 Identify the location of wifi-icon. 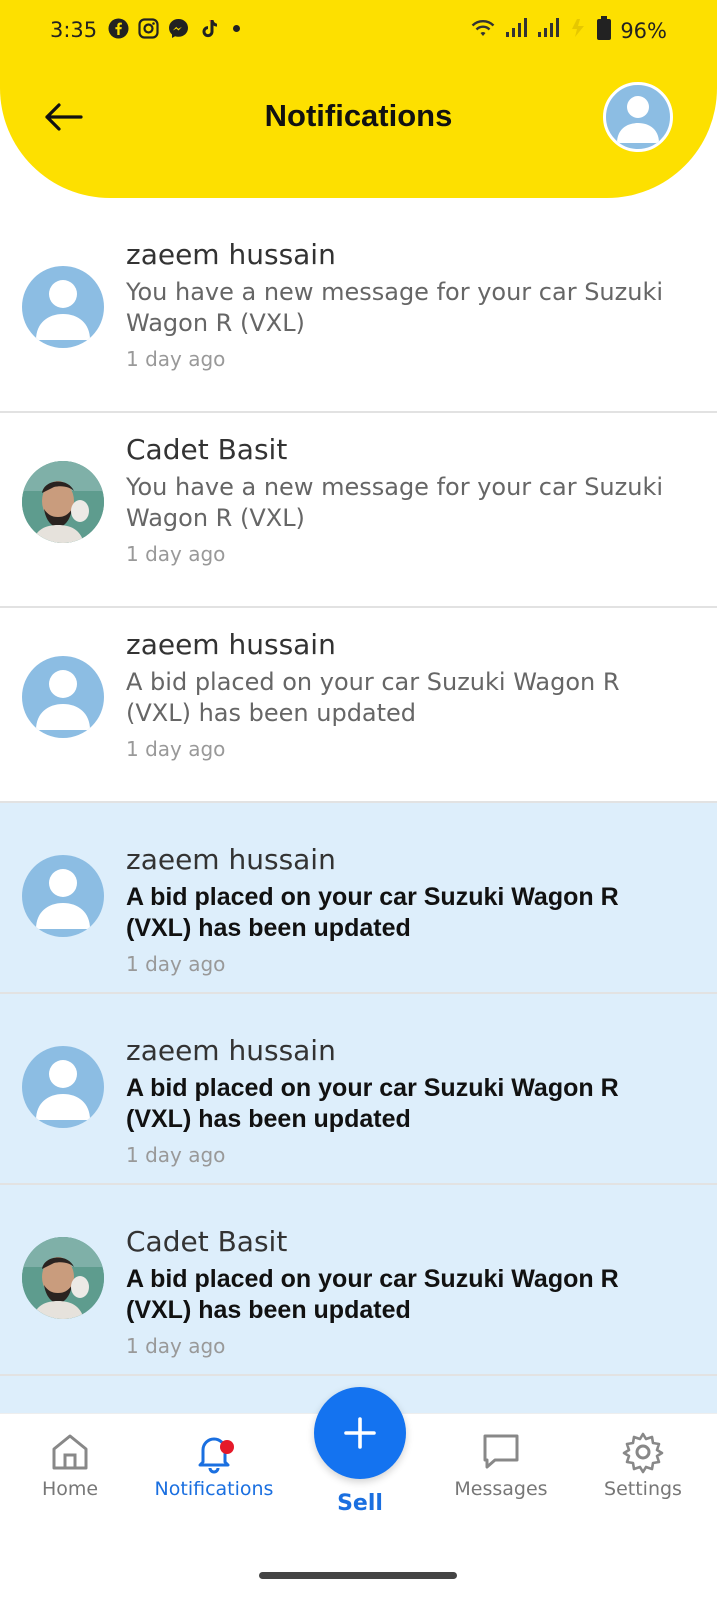
(483, 30).